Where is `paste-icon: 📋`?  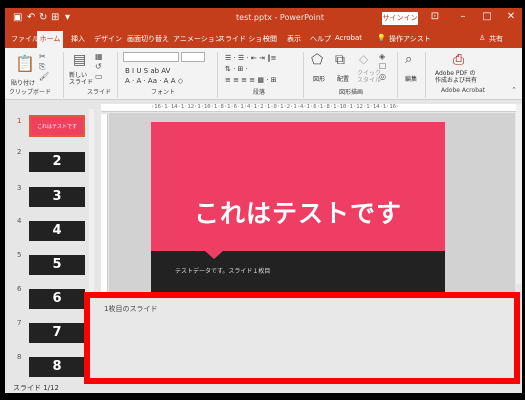 paste-icon: 📋 is located at coordinates (25, 63).